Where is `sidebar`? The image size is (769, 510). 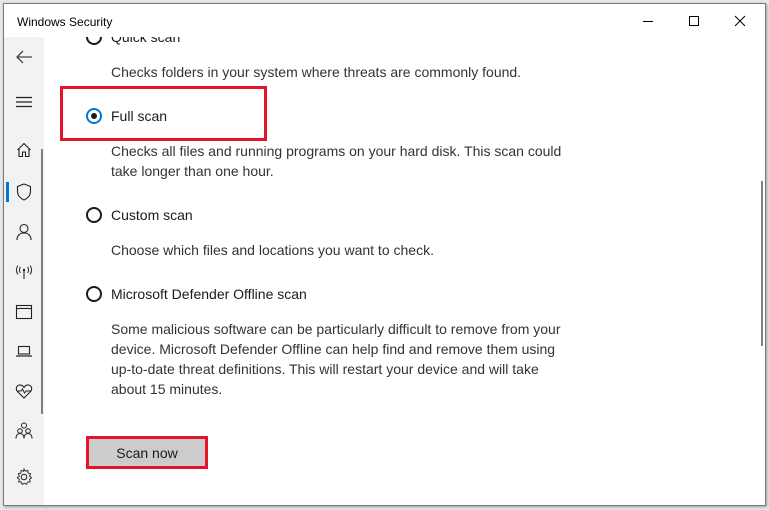 sidebar is located at coordinates (24, 271).